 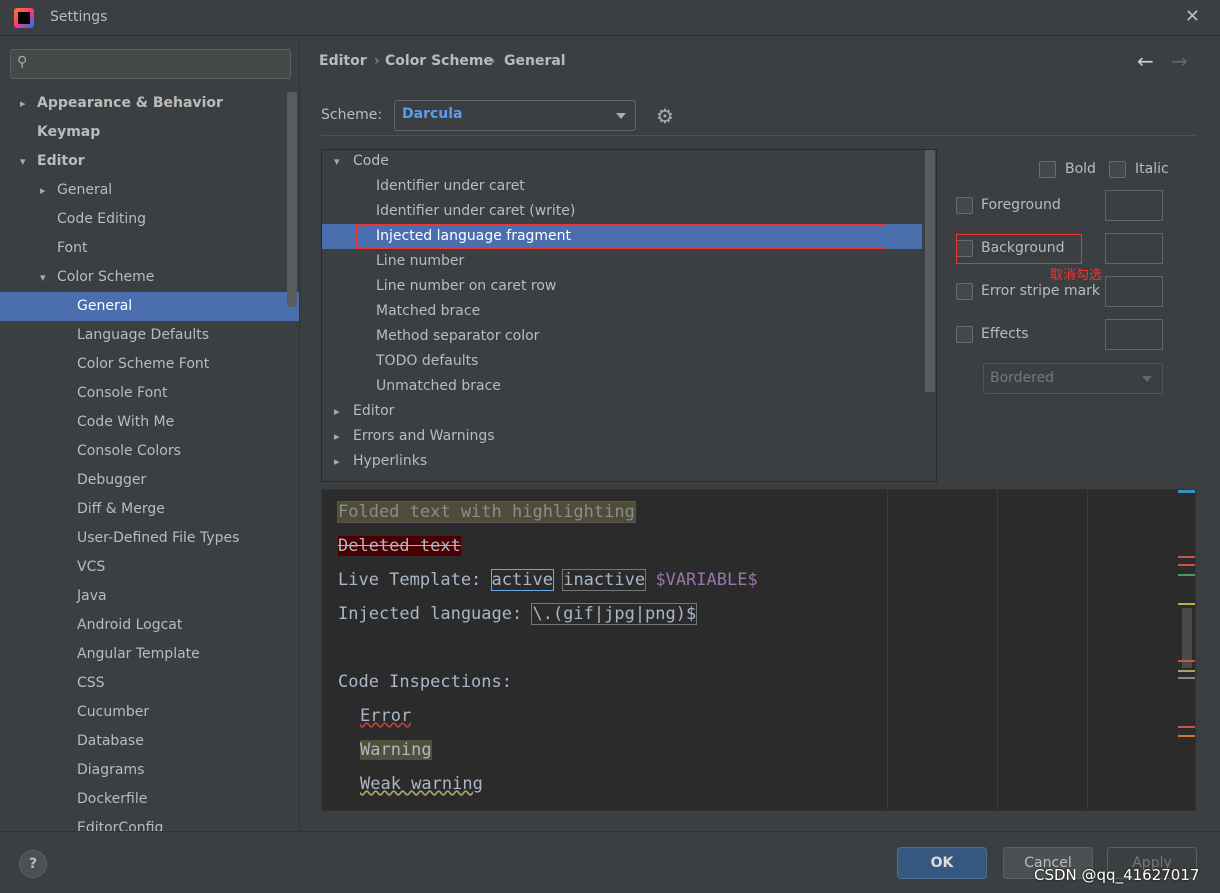 What do you see at coordinates (72, 248) in the screenshot?
I see `tree-item-label: Font` at bounding box center [72, 248].